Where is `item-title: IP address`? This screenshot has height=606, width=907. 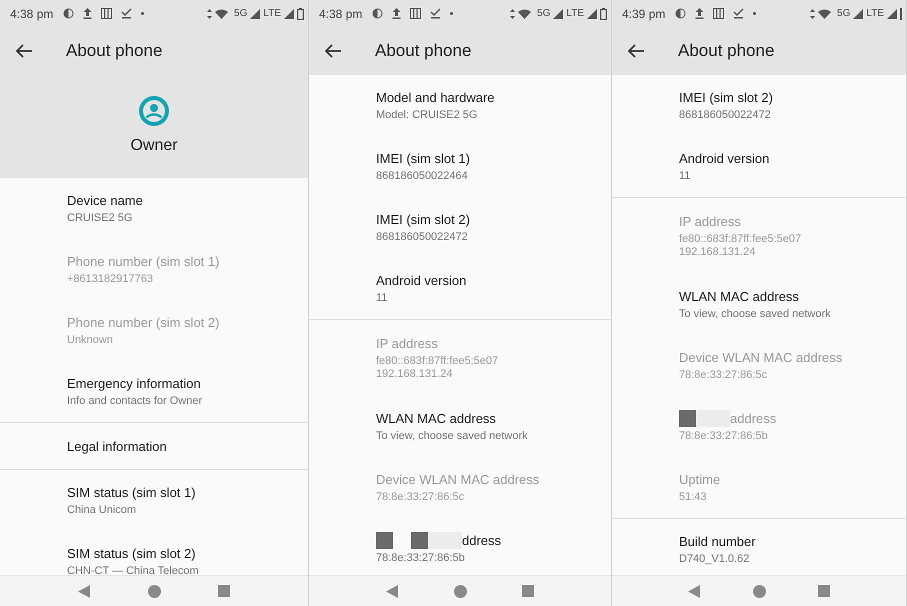
item-title: IP address is located at coordinates (407, 343).